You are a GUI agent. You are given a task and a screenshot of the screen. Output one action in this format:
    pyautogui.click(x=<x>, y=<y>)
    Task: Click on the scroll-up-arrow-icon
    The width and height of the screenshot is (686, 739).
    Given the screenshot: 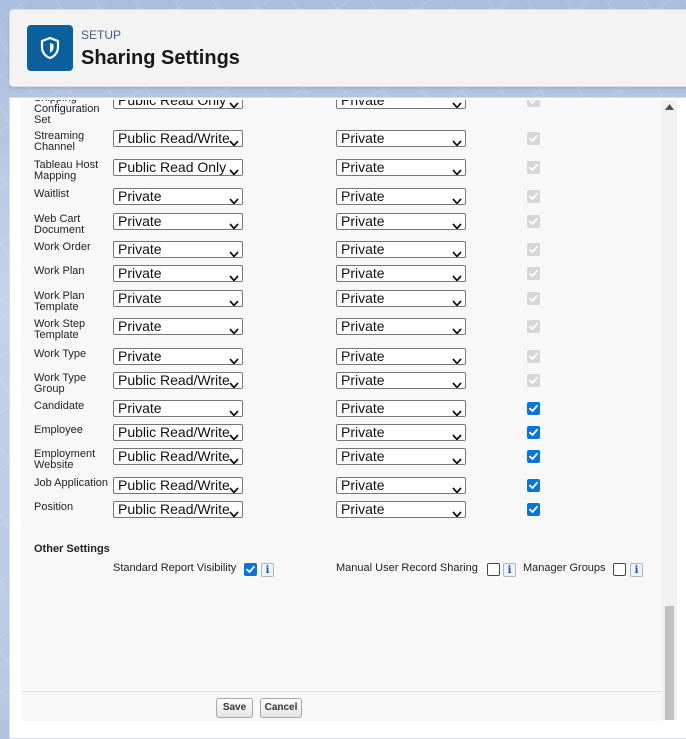 What is the action you would take?
    pyautogui.click(x=669, y=107)
    